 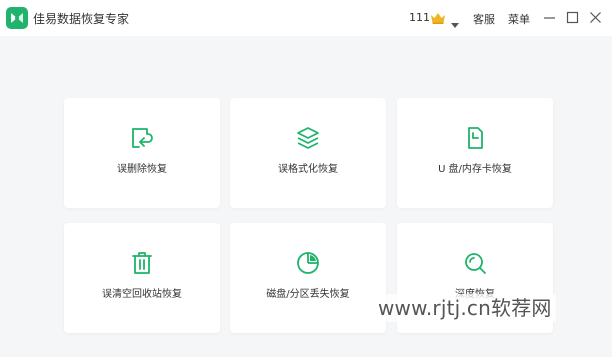 What do you see at coordinates (475, 153) in the screenshot?
I see `card-usb-card-recovery: U 盘/内存卡恢复` at bounding box center [475, 153].